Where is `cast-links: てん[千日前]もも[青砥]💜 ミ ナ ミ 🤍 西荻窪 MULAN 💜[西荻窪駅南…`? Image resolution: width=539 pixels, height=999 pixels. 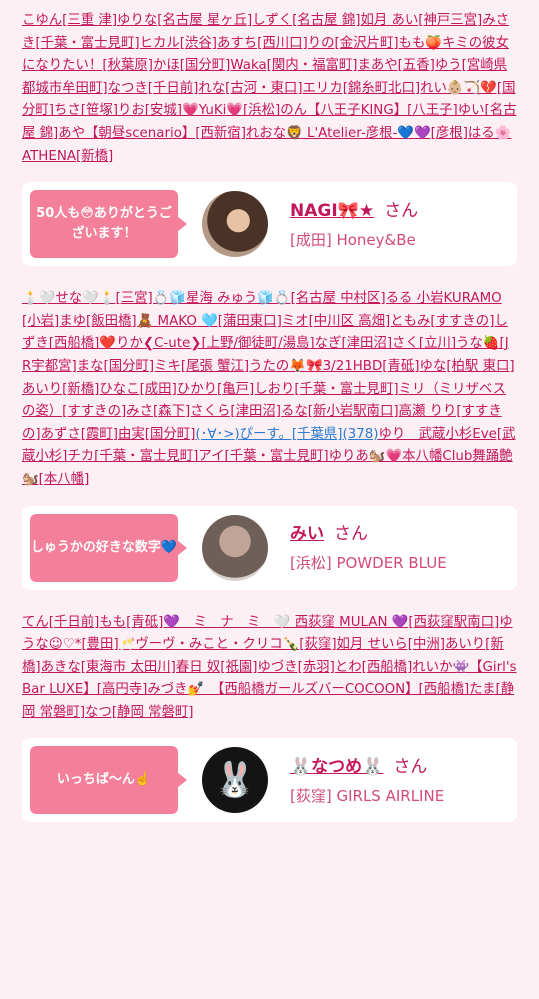 cast-links: てん[千日前]もも[青砥]💜 ミ ナ ミ 🤍 西荻窪 MULAN 💜[西荻窪駅南… is located at coordinates (269, 667).